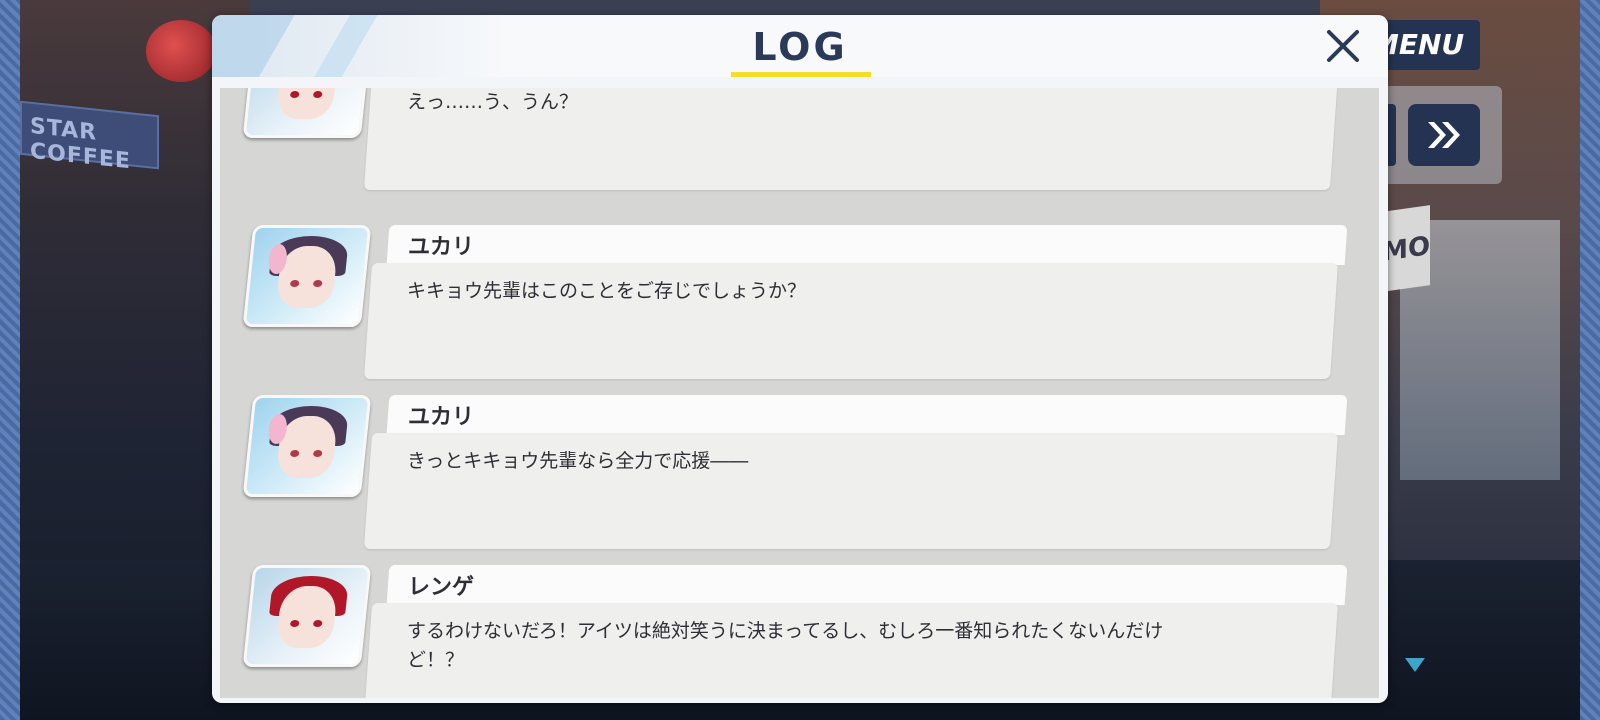 This screenshot has width=1600, height=720. What do you see at coordinates (307, 103) in the screenshot?
I see `avatar-face` at bounding box center [307, 103].